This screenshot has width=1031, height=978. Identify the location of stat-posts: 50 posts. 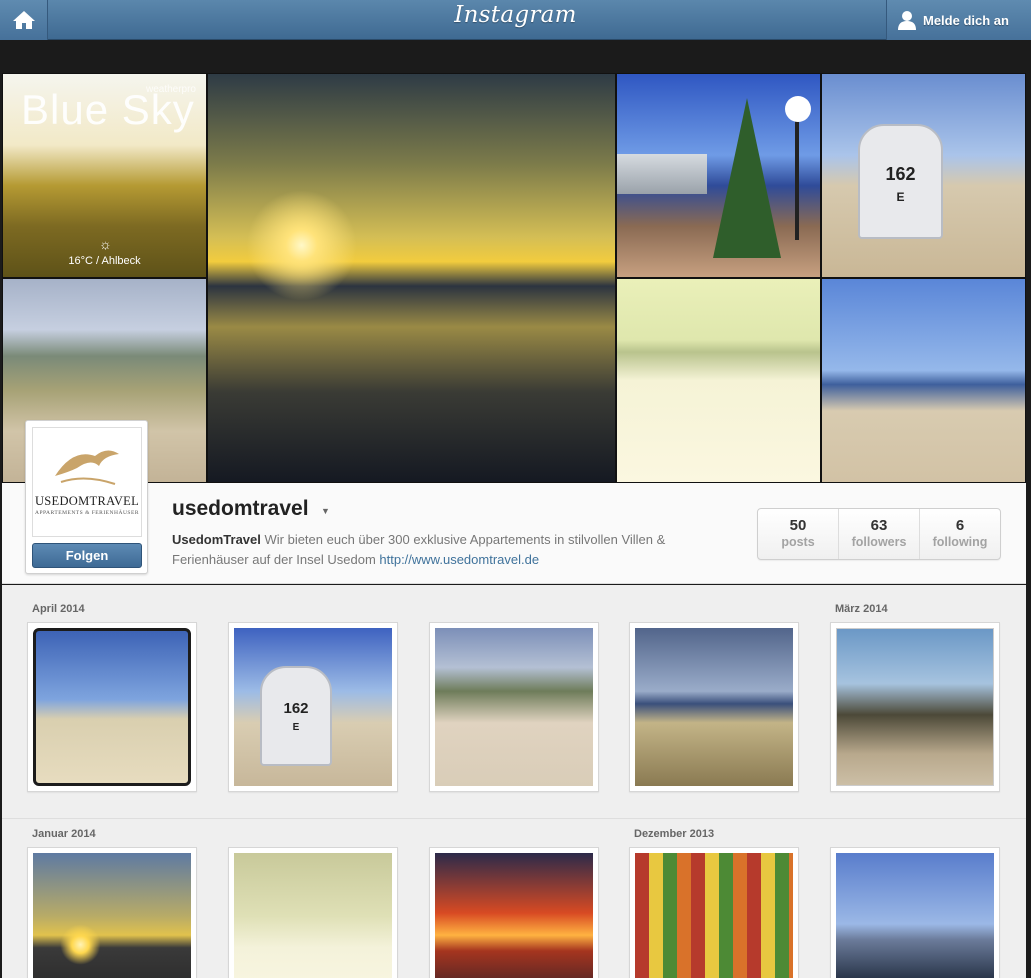
(798, 534).